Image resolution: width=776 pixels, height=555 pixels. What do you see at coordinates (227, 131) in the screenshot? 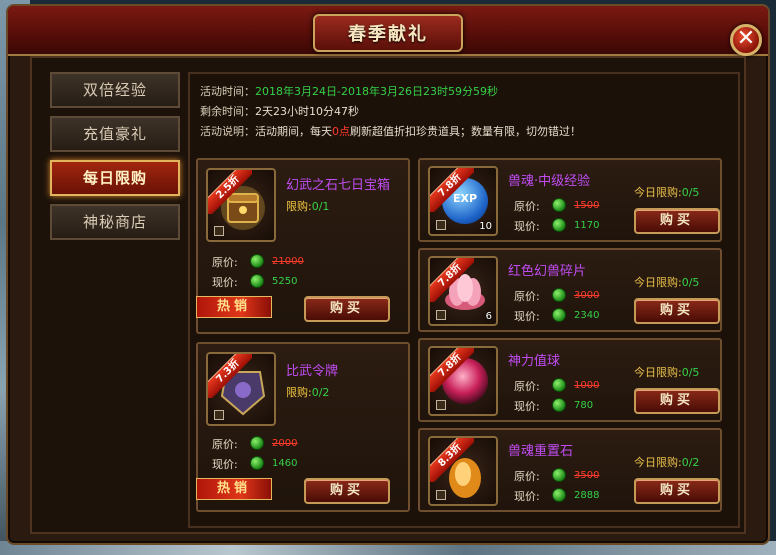
I see `desc-label: 活动说明：` at bounding box center [227, 131].